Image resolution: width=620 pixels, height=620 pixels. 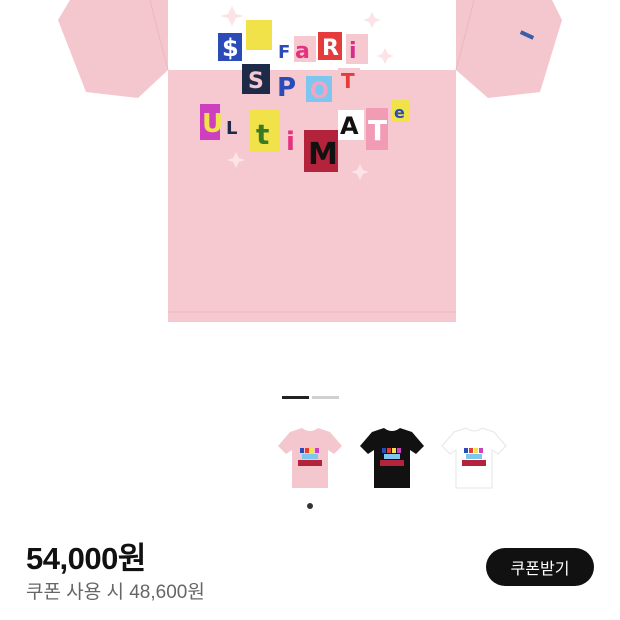 I want to click on get-coupon-button: 쿠폰받기, so click(x=540, y=567).